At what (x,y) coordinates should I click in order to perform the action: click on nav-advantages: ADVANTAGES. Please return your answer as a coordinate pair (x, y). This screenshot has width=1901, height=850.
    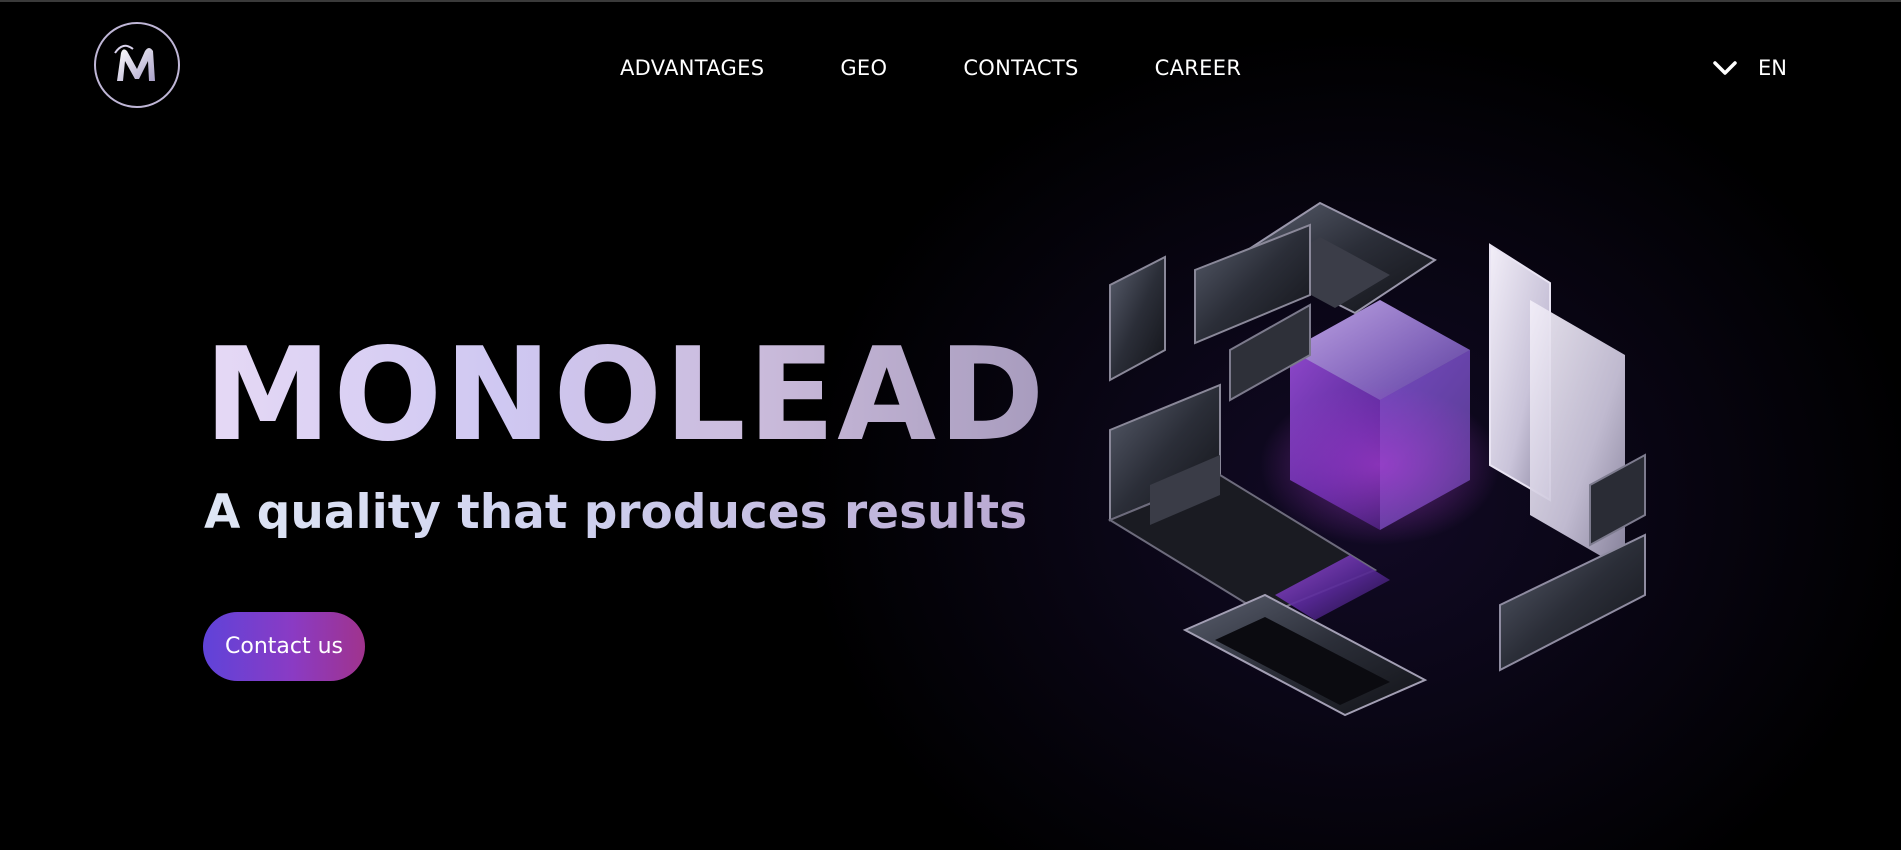
    Looking at the image, I should click on (692, 68).